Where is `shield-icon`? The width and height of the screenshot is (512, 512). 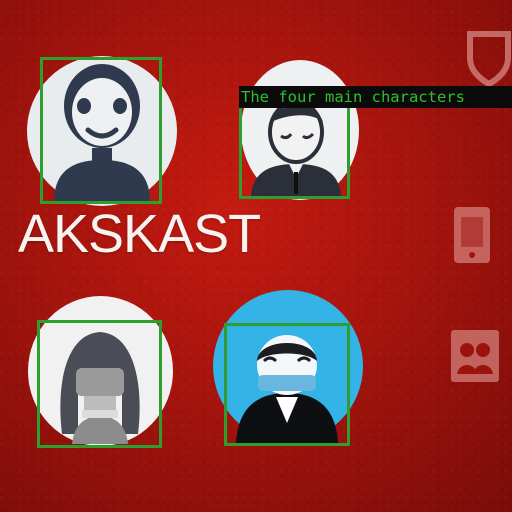
shield-icon is located at coordinates (489, 59).